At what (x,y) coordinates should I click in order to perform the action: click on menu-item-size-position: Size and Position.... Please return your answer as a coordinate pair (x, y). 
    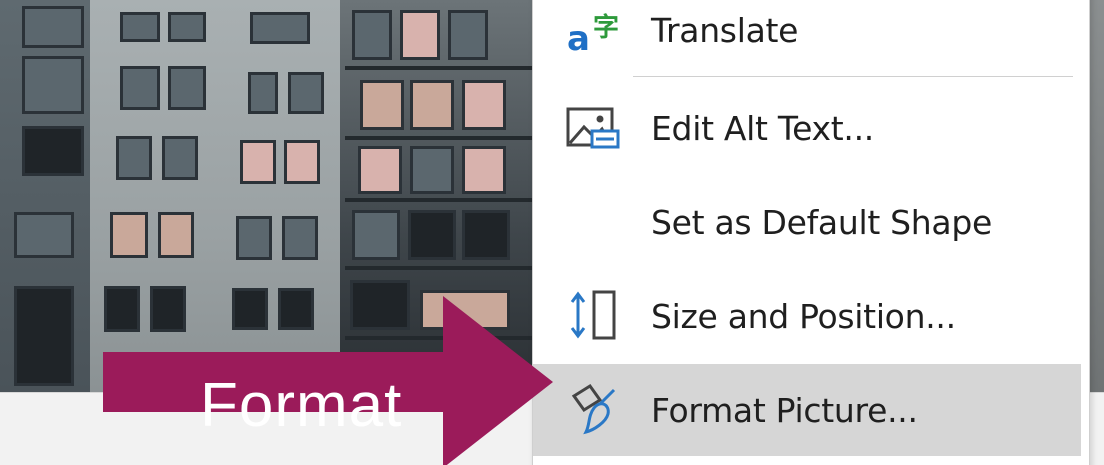
    Looking at the image, I should click on (807, 316).